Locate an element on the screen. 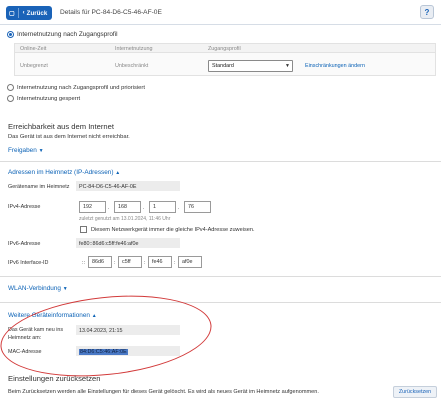 The image size is (441, 400). ipv6-interface-prefix: :: is located at coordinates (83, 263).